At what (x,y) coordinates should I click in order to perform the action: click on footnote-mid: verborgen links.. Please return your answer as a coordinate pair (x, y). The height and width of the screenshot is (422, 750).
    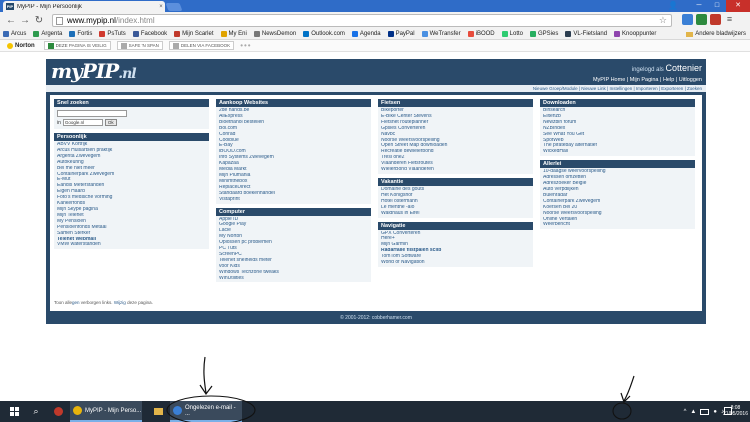
    Looking at the image, I should click on (96, 302).